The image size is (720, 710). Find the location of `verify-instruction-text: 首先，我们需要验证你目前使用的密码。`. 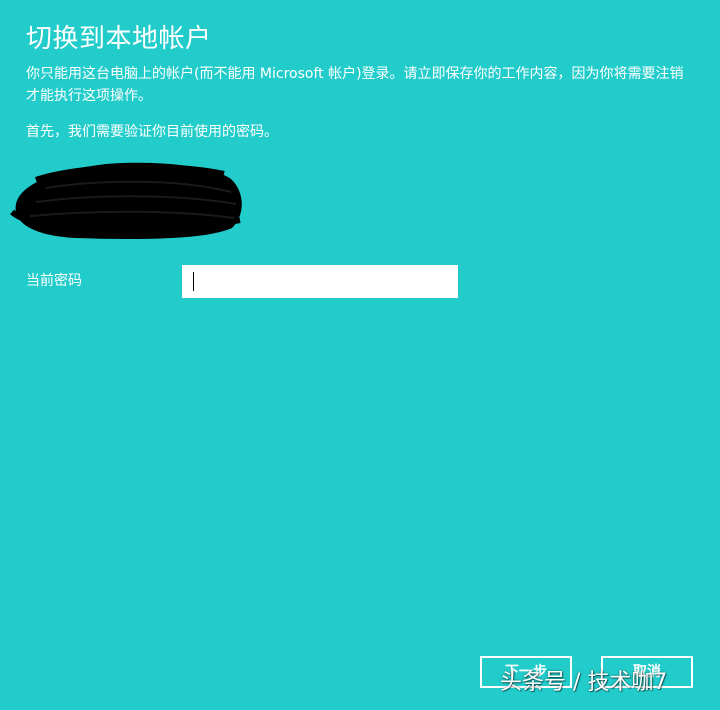

verify-instruction-text: 首先，我们需要验证你目前使用的密码。 is located at coordinates (152, 132).